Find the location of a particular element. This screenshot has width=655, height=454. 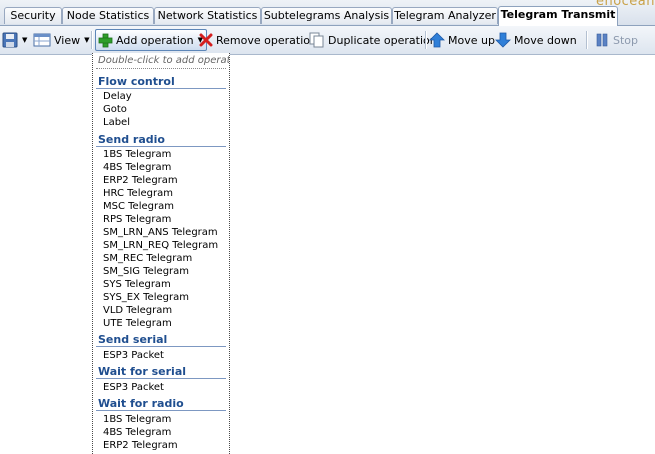

view-icon is located at coordinates (42, 40).